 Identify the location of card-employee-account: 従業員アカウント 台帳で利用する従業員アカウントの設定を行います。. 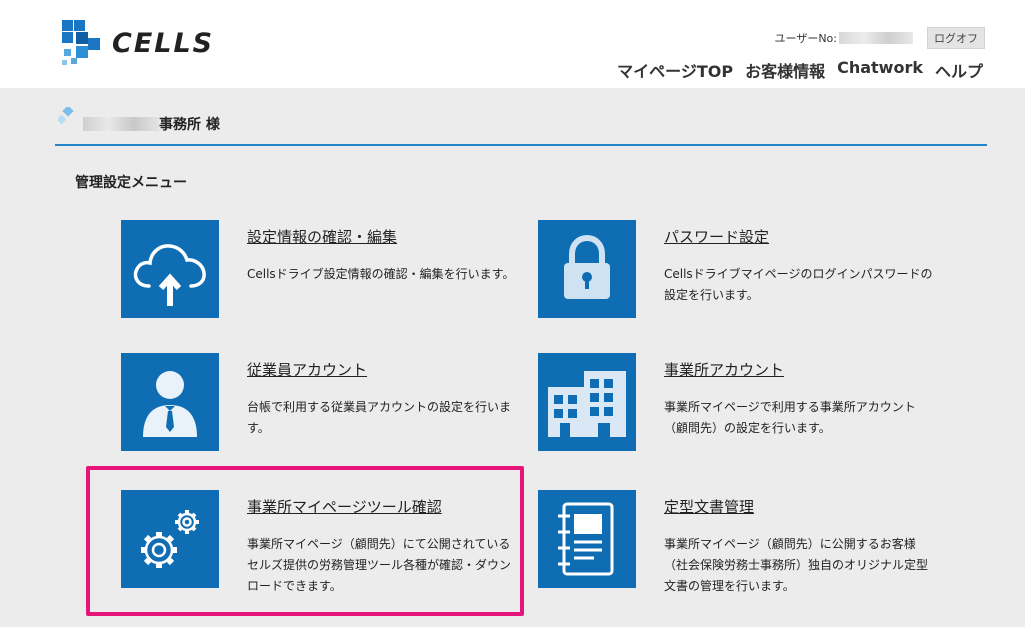
(321, 408).